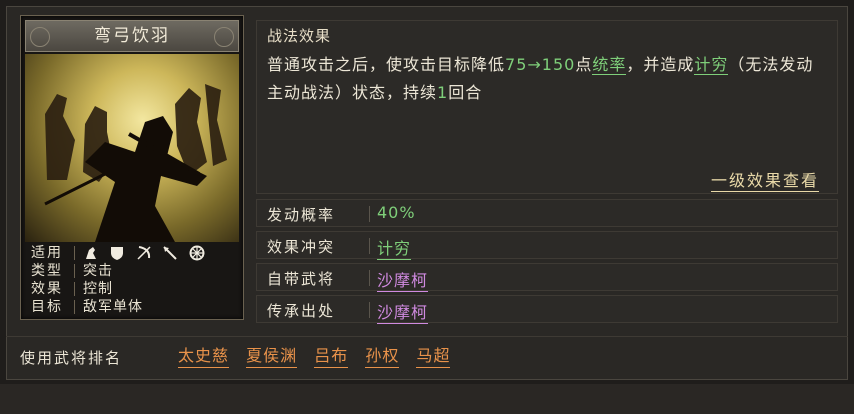 Image resolution: width=854 pixels, height=414 pixels. I want to click on bottom-strip, so click(427, 399).